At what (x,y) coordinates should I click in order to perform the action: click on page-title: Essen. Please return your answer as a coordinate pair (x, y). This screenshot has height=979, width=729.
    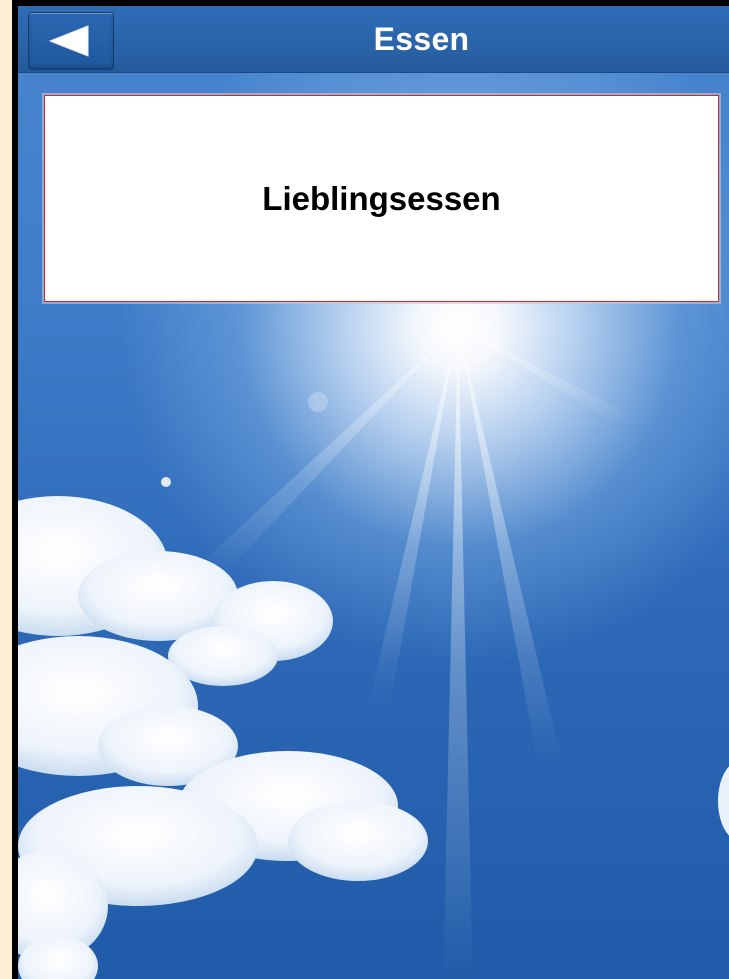
    Looking at the image, I should click on (421, 39).